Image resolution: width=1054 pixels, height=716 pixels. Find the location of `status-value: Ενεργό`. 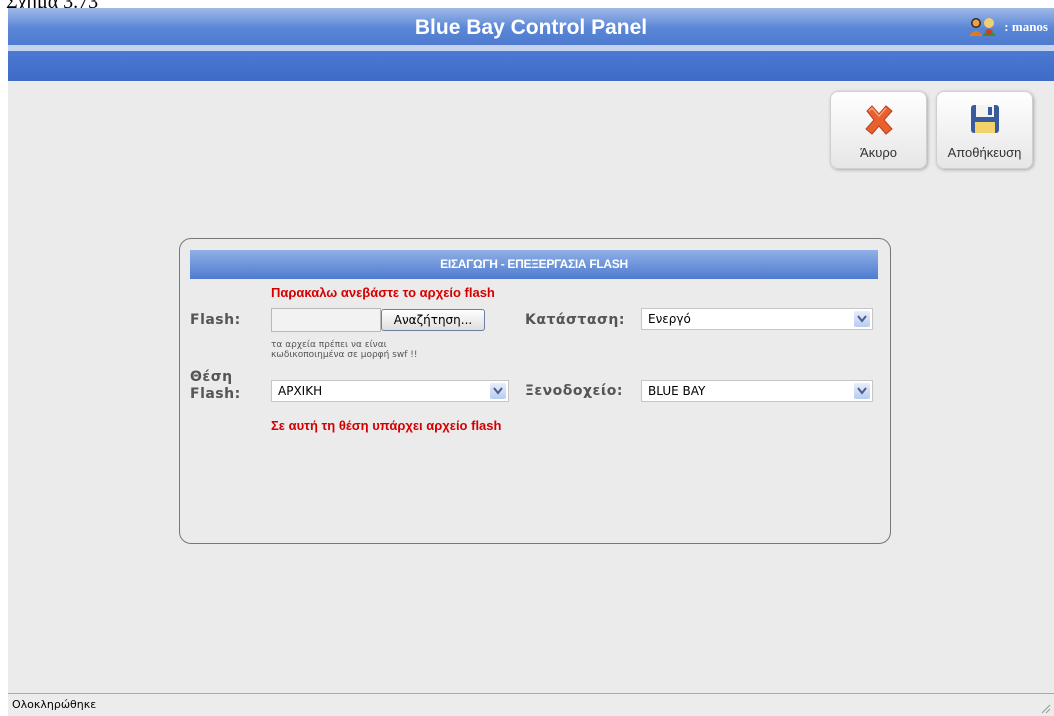

status-value: Ενεργό is located at coordinates (669, 319).